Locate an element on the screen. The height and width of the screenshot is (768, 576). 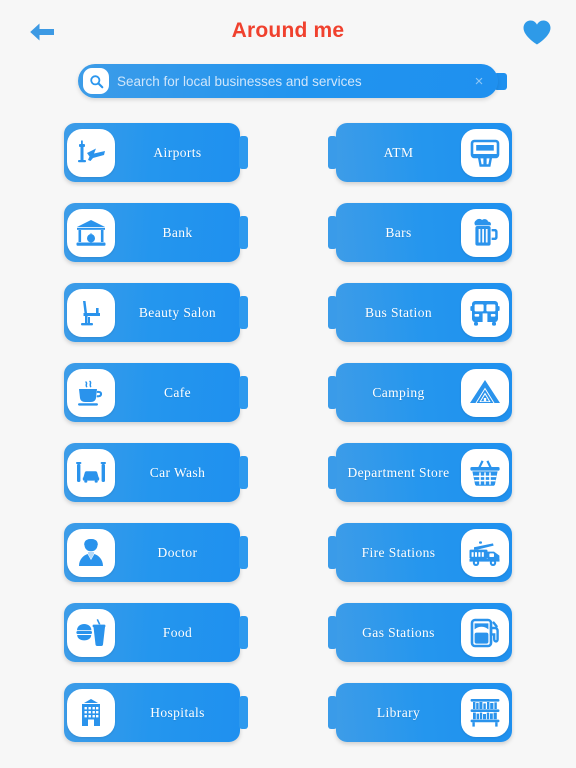
category-card: Department Store is located at coordinates (420, 472).